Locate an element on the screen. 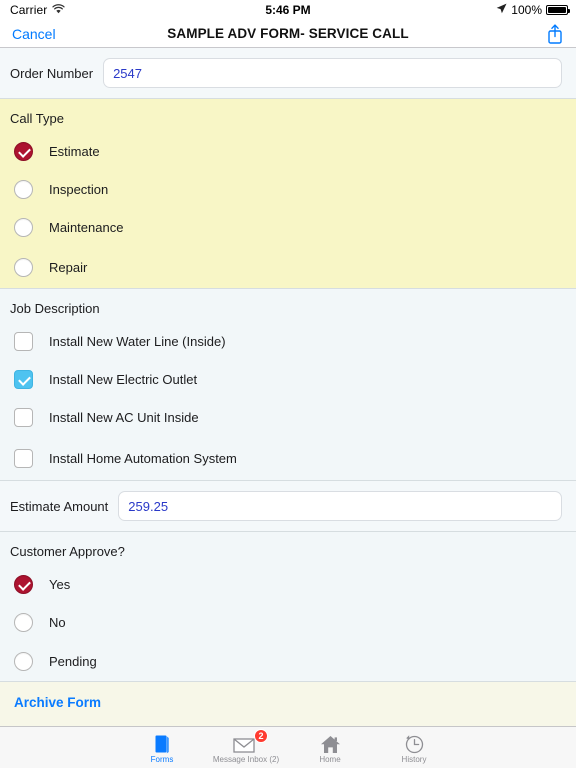 The width and height of the screenshot is (576, 768). cancel-button: Cancel is located at coordinates (34, 34).